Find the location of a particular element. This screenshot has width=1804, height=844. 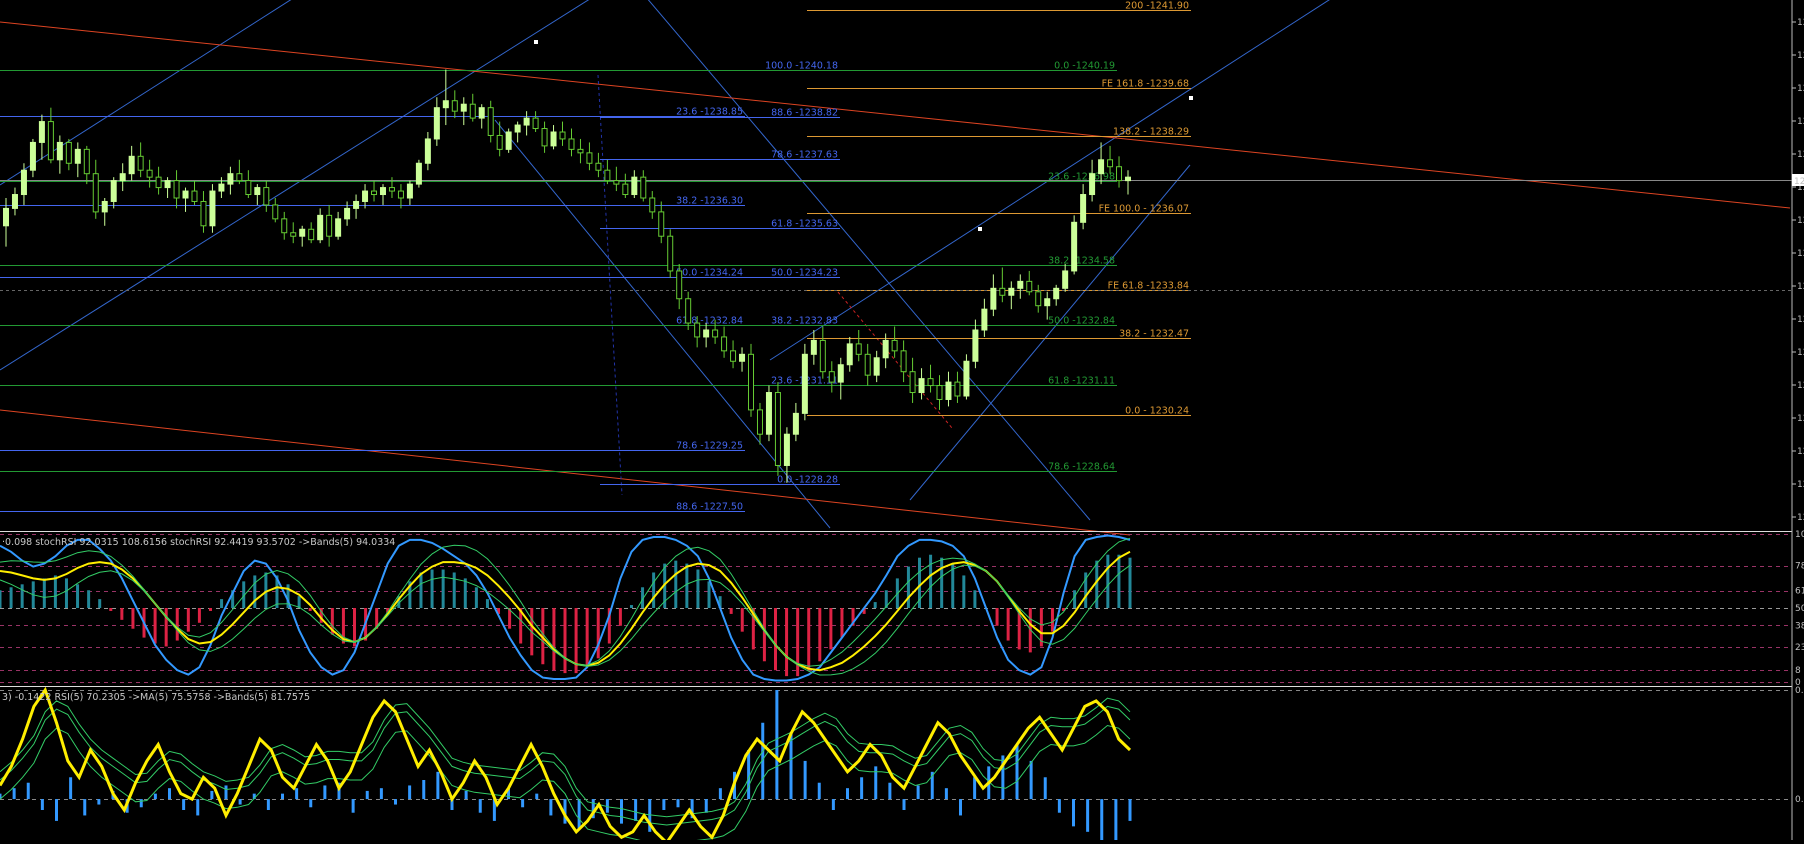

stoch-tick-label-3: 50 is located at coordinates (1799, 609).